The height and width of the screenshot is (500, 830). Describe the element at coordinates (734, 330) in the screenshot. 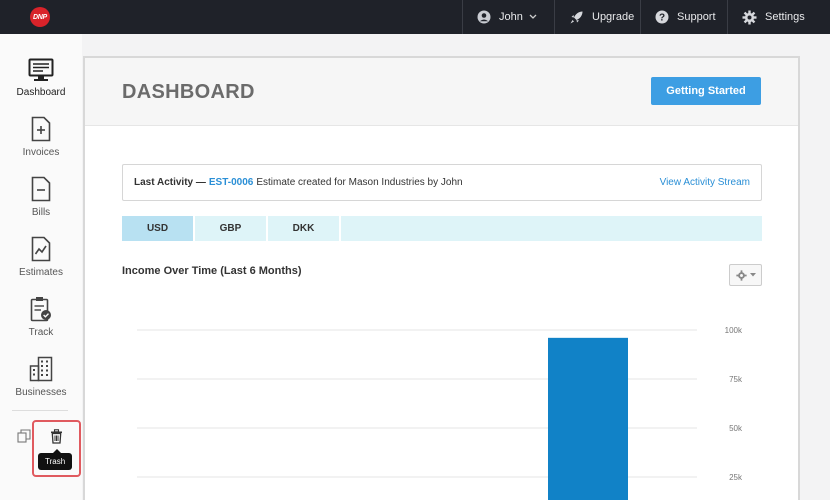

I see `y-tick-label: 100k` at that location.